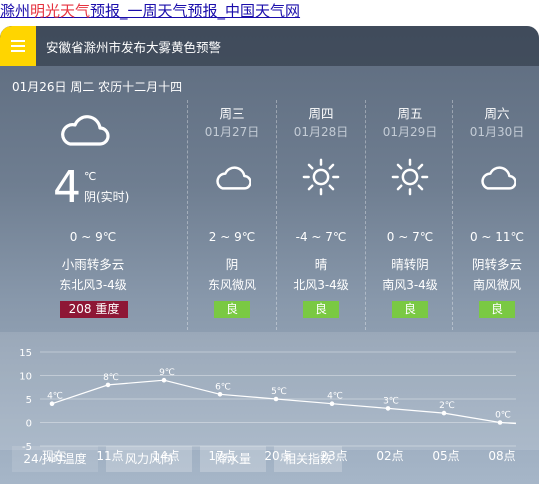 The image size is (539, 484). What do you see at coordinates (232, 113) in the screenshot?
I see `forecast-day-name: 周三` at bounding box center [232, 113].